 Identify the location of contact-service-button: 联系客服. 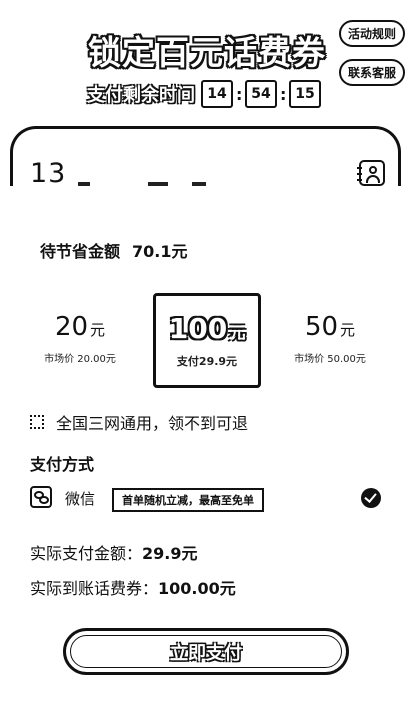
(372, 72).